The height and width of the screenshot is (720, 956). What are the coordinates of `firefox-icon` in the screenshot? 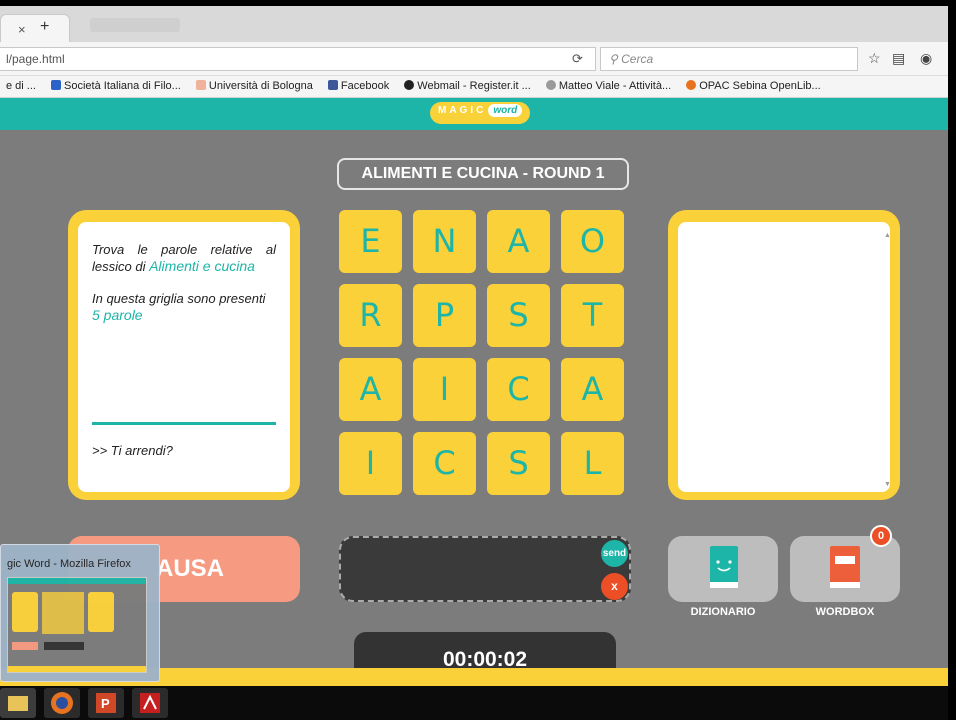 It's located at (62, 703).